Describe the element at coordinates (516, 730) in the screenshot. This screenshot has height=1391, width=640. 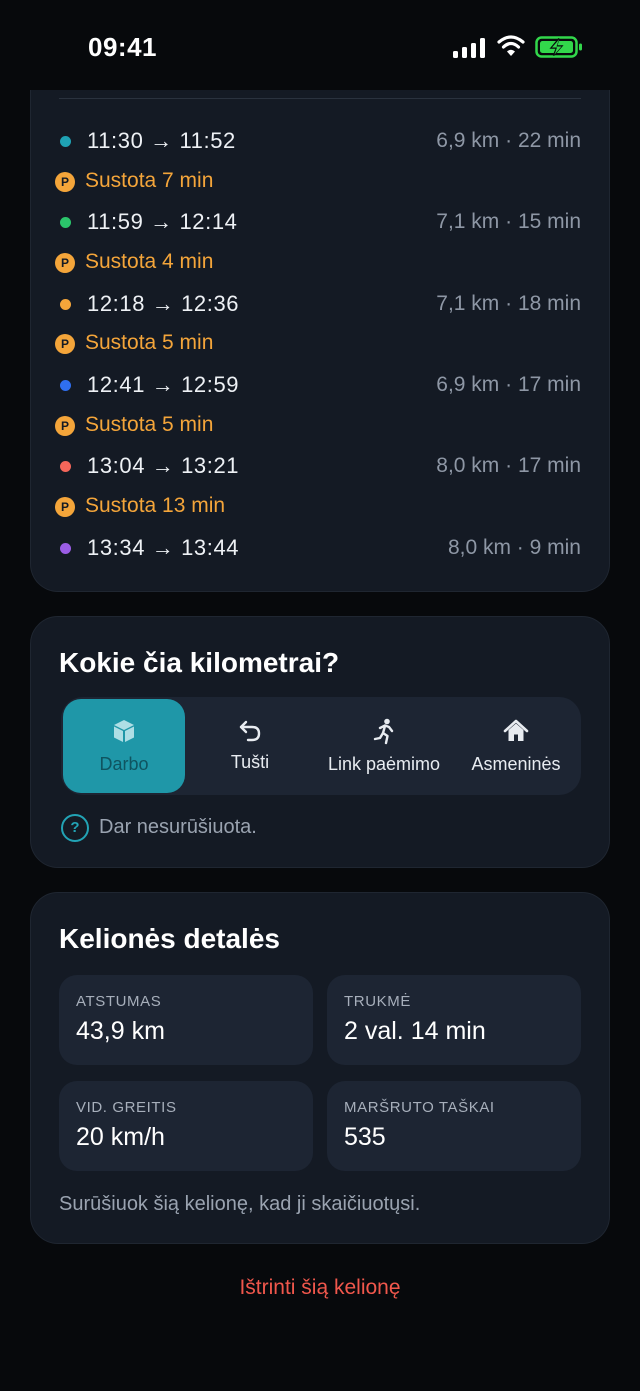
I see `house-icon` at that location.